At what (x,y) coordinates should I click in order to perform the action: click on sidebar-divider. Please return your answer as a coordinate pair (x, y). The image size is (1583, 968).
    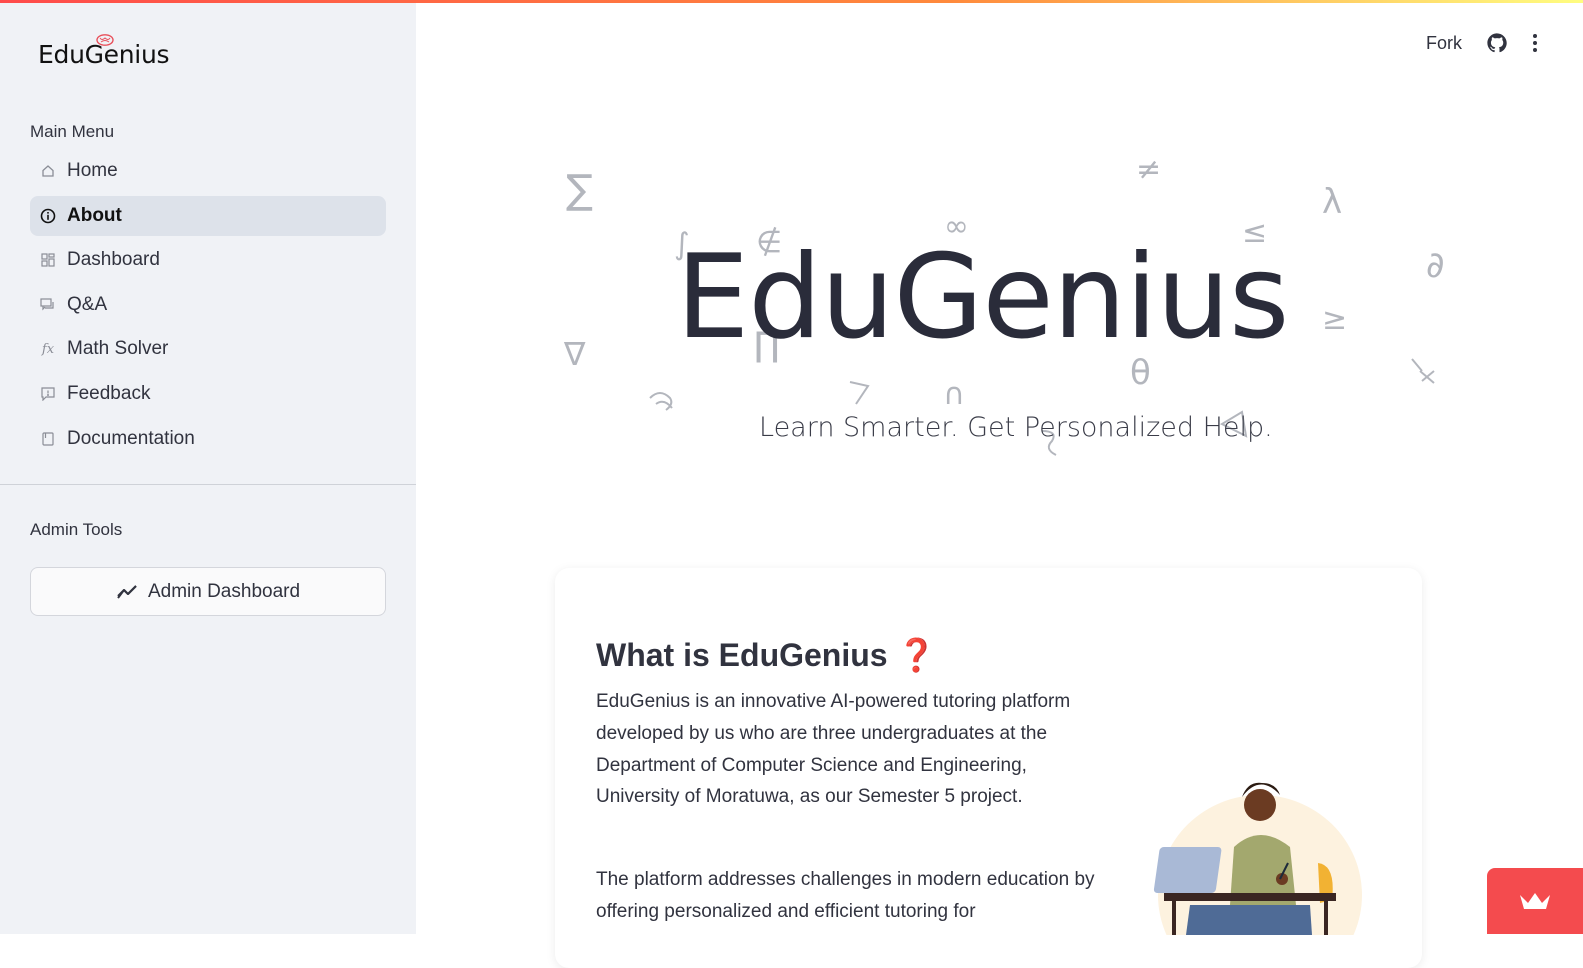
    Looking at the image, I should click on (208, 484).